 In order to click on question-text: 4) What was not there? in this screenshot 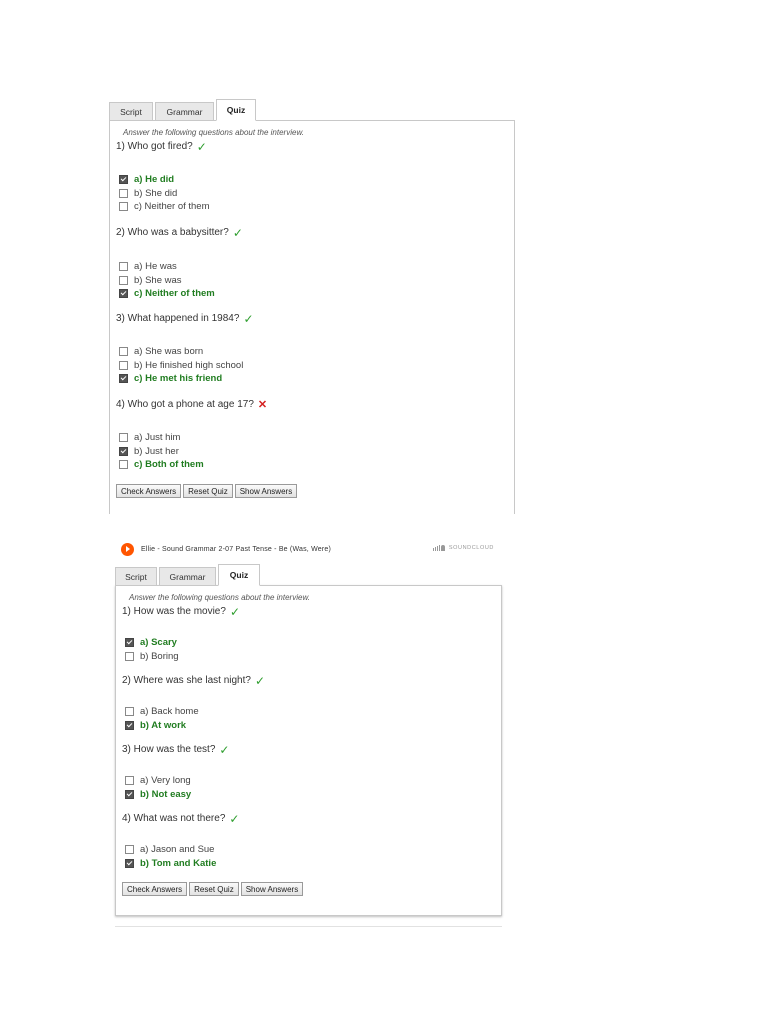, I will do `click(174, 818)`.